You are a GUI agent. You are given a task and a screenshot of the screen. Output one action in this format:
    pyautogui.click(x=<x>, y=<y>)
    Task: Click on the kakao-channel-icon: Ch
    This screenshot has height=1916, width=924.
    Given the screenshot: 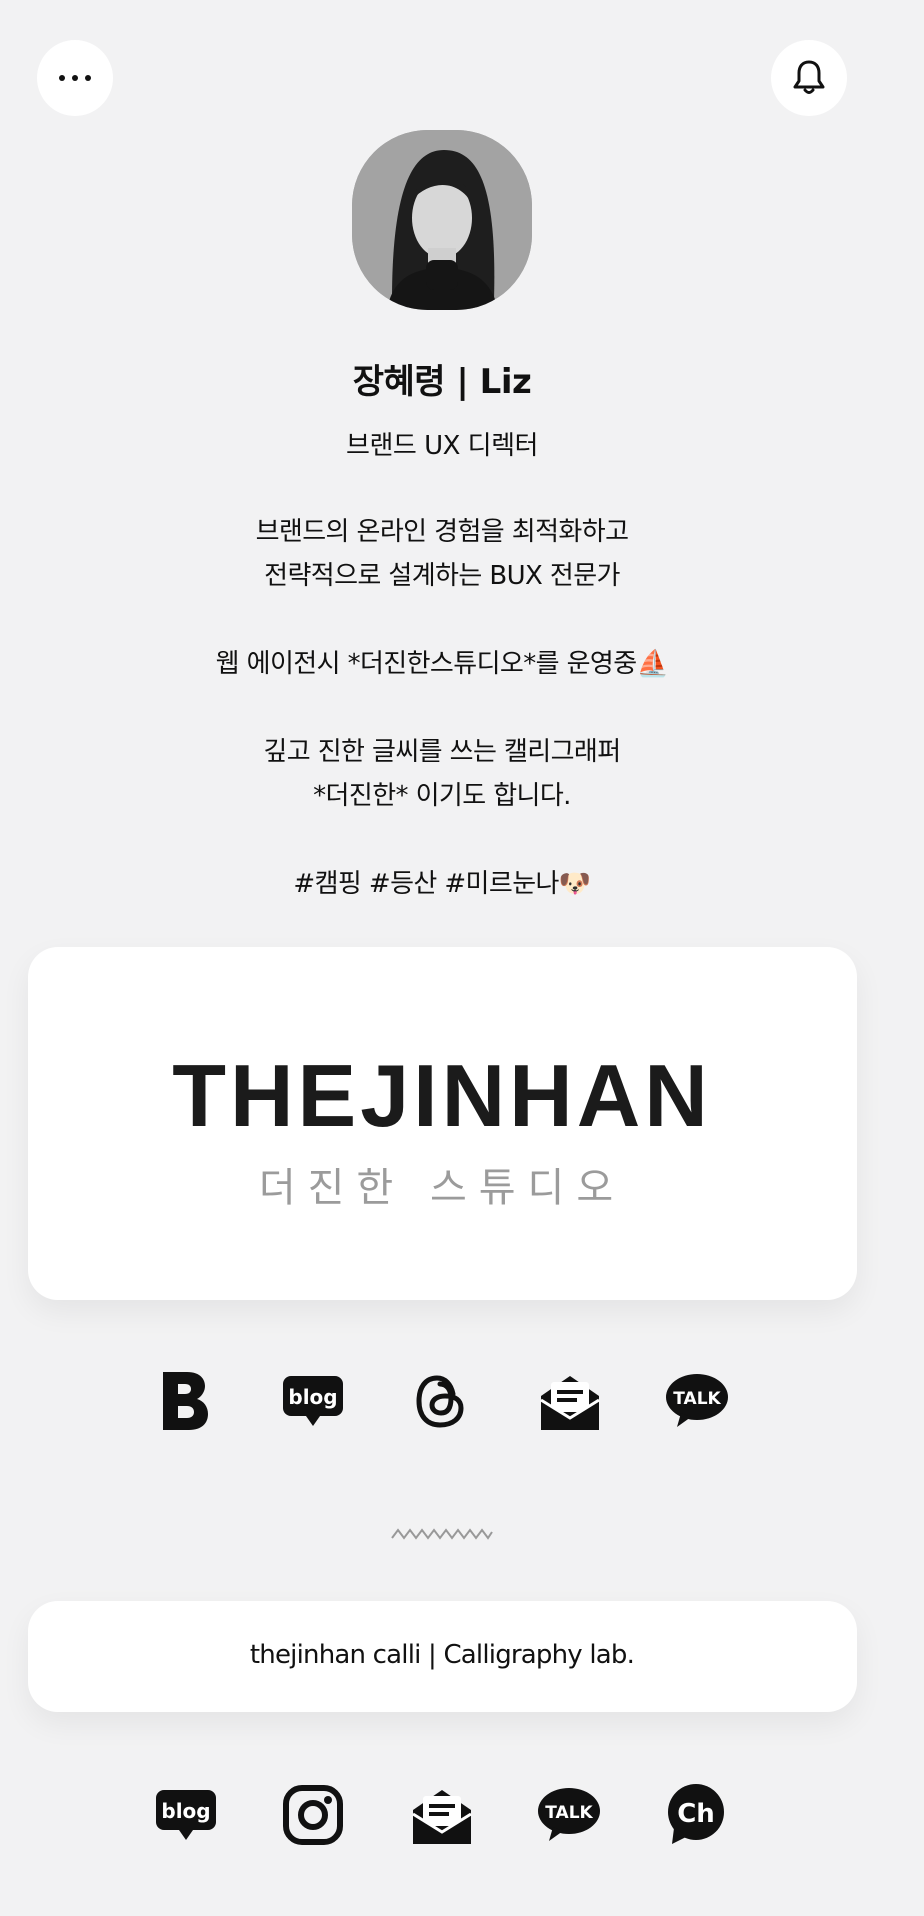 What is the action you would take?
    pyautogui.click(x=696, y=1814)
    